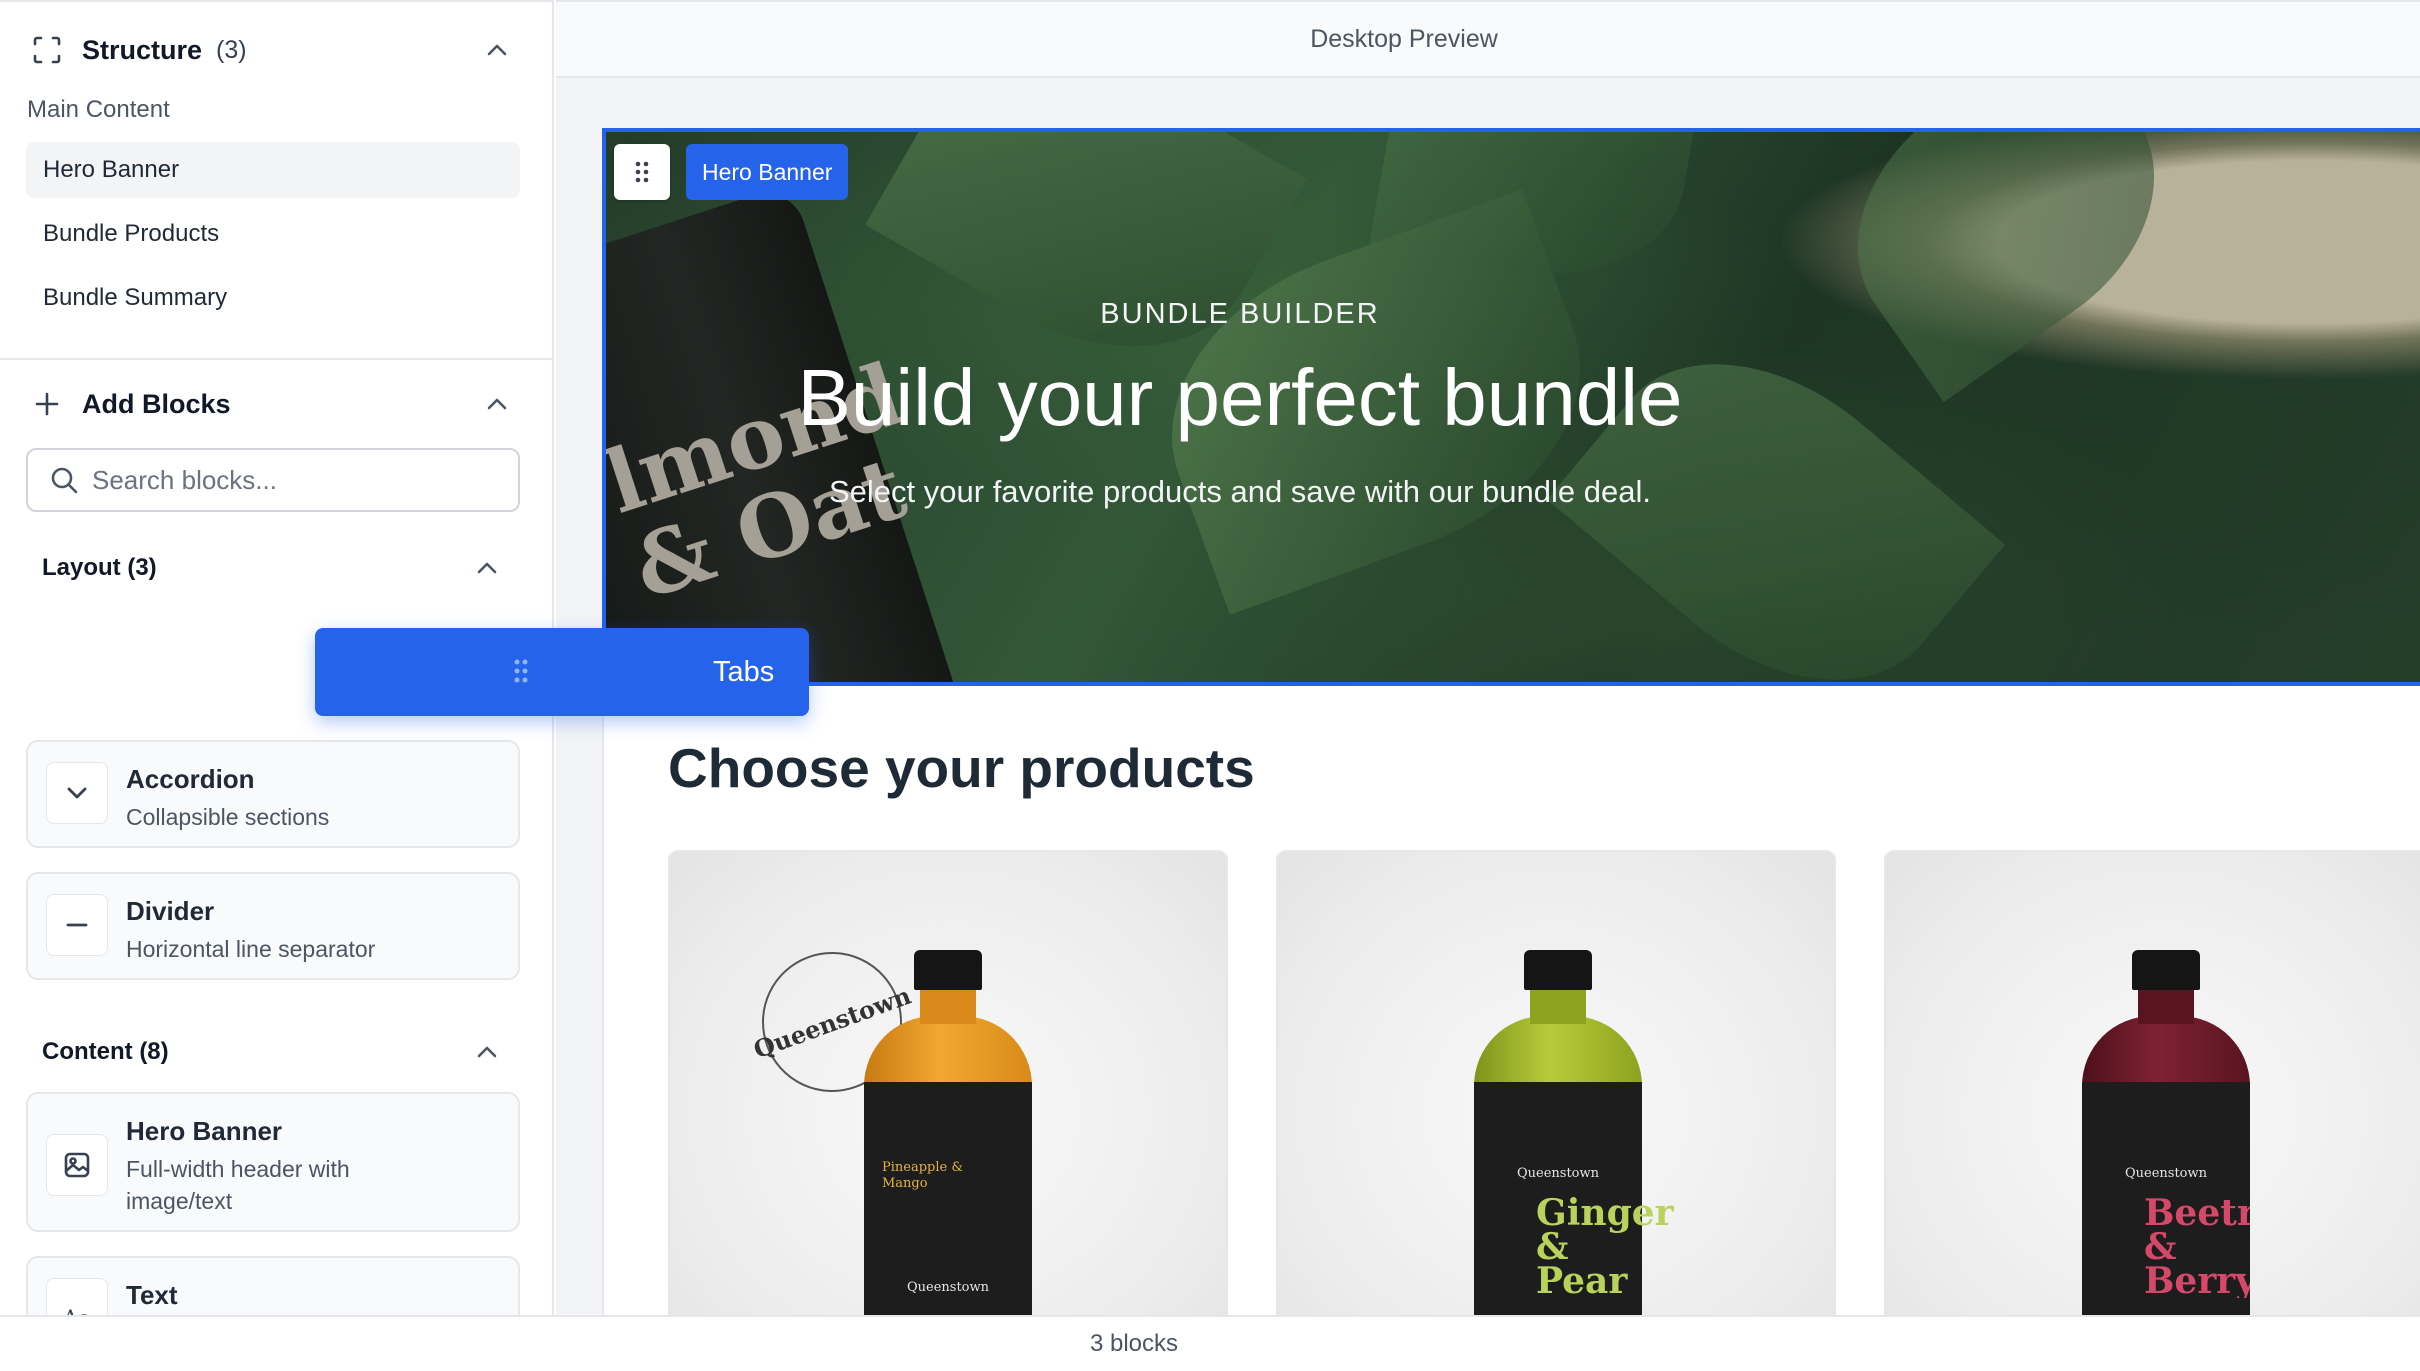 The width and height of the screenshot is (2420, 1371). I want to click on tree-item-hero-banner: Hero Banner, so click(273, 170).